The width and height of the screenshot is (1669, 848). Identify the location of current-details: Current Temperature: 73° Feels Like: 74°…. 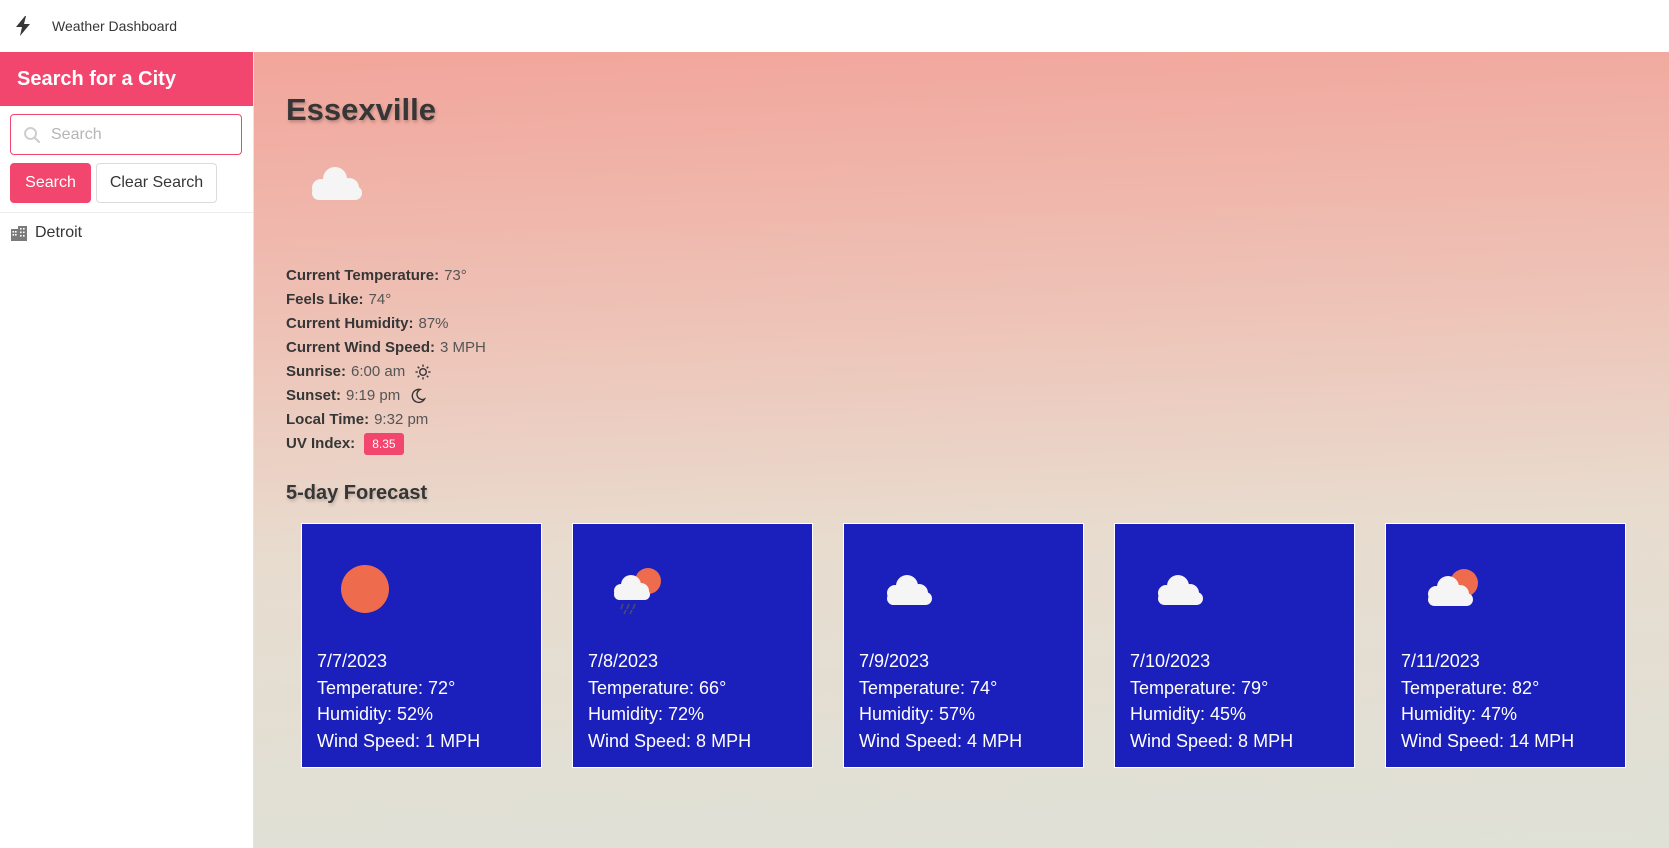
(386, 360).